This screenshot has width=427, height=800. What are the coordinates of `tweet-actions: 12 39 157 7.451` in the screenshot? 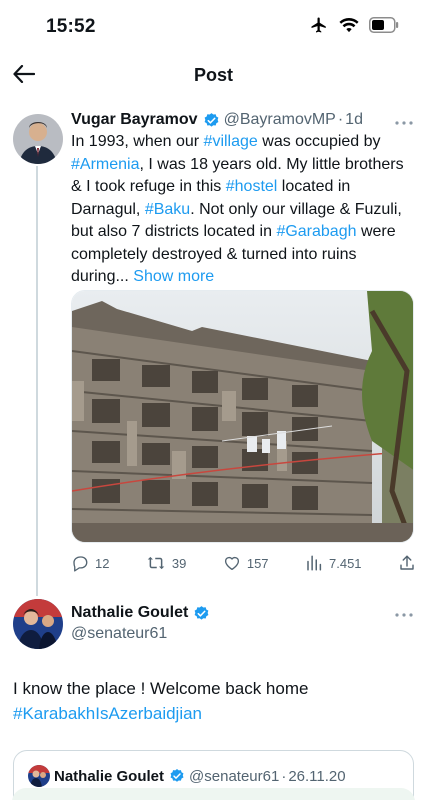 It's located at (243, 563).